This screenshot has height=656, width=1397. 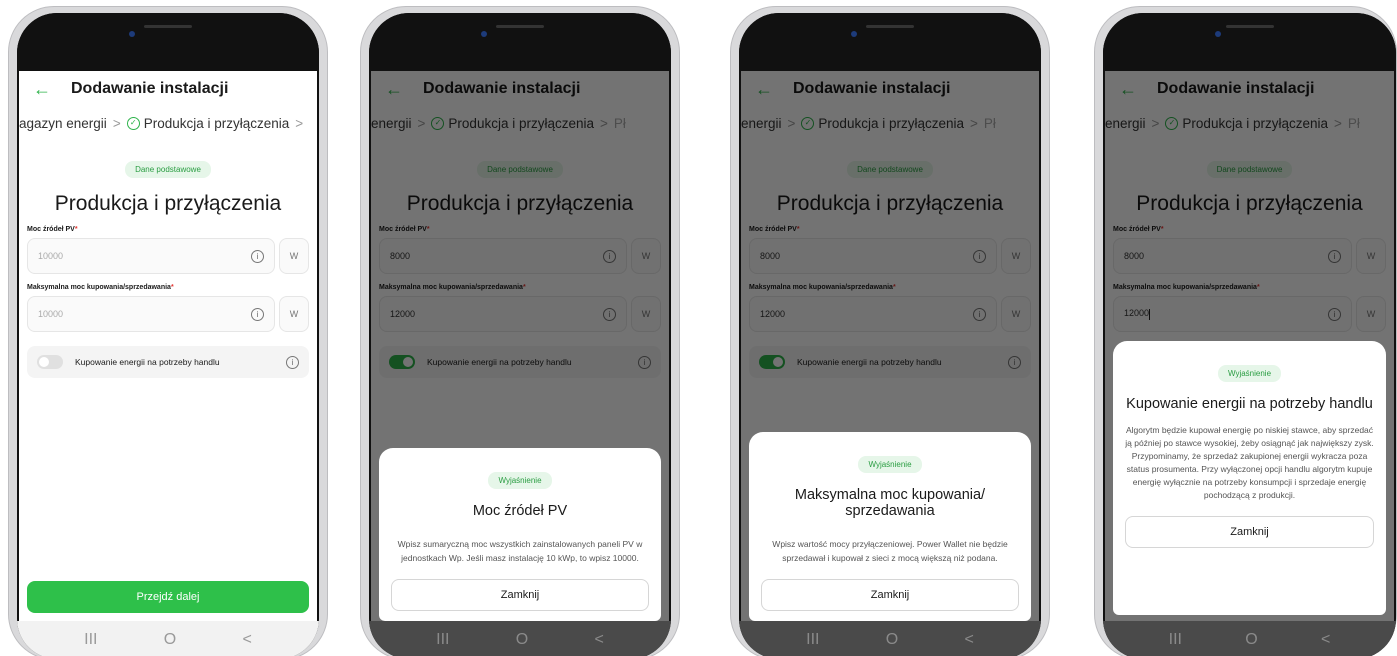 I want to click on breadcrumb-current: Produkcja i przyłączenia, so click(x=216, y=123).